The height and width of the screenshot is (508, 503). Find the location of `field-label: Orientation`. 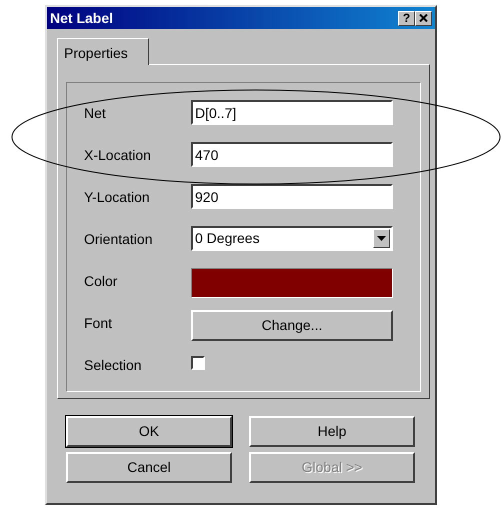

field-label: Orientation is located at coordinates (119, 239).